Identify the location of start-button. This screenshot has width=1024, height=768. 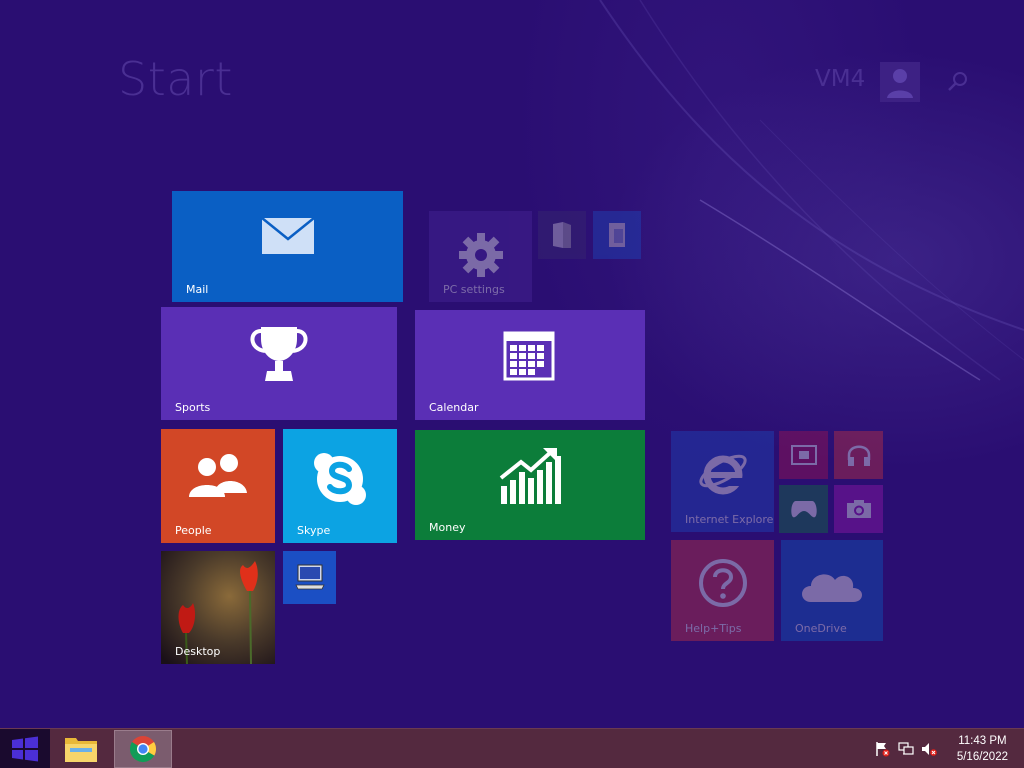
(25, 748).